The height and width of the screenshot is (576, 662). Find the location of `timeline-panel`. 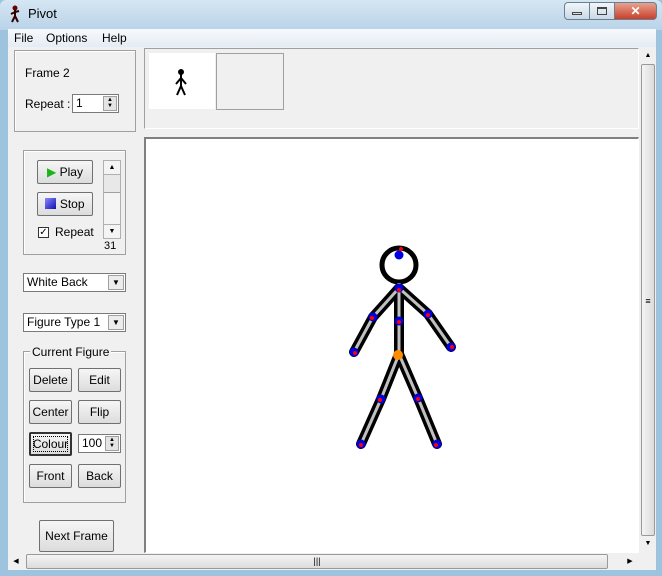

timeline-panel is located at coordinates (391, 88).